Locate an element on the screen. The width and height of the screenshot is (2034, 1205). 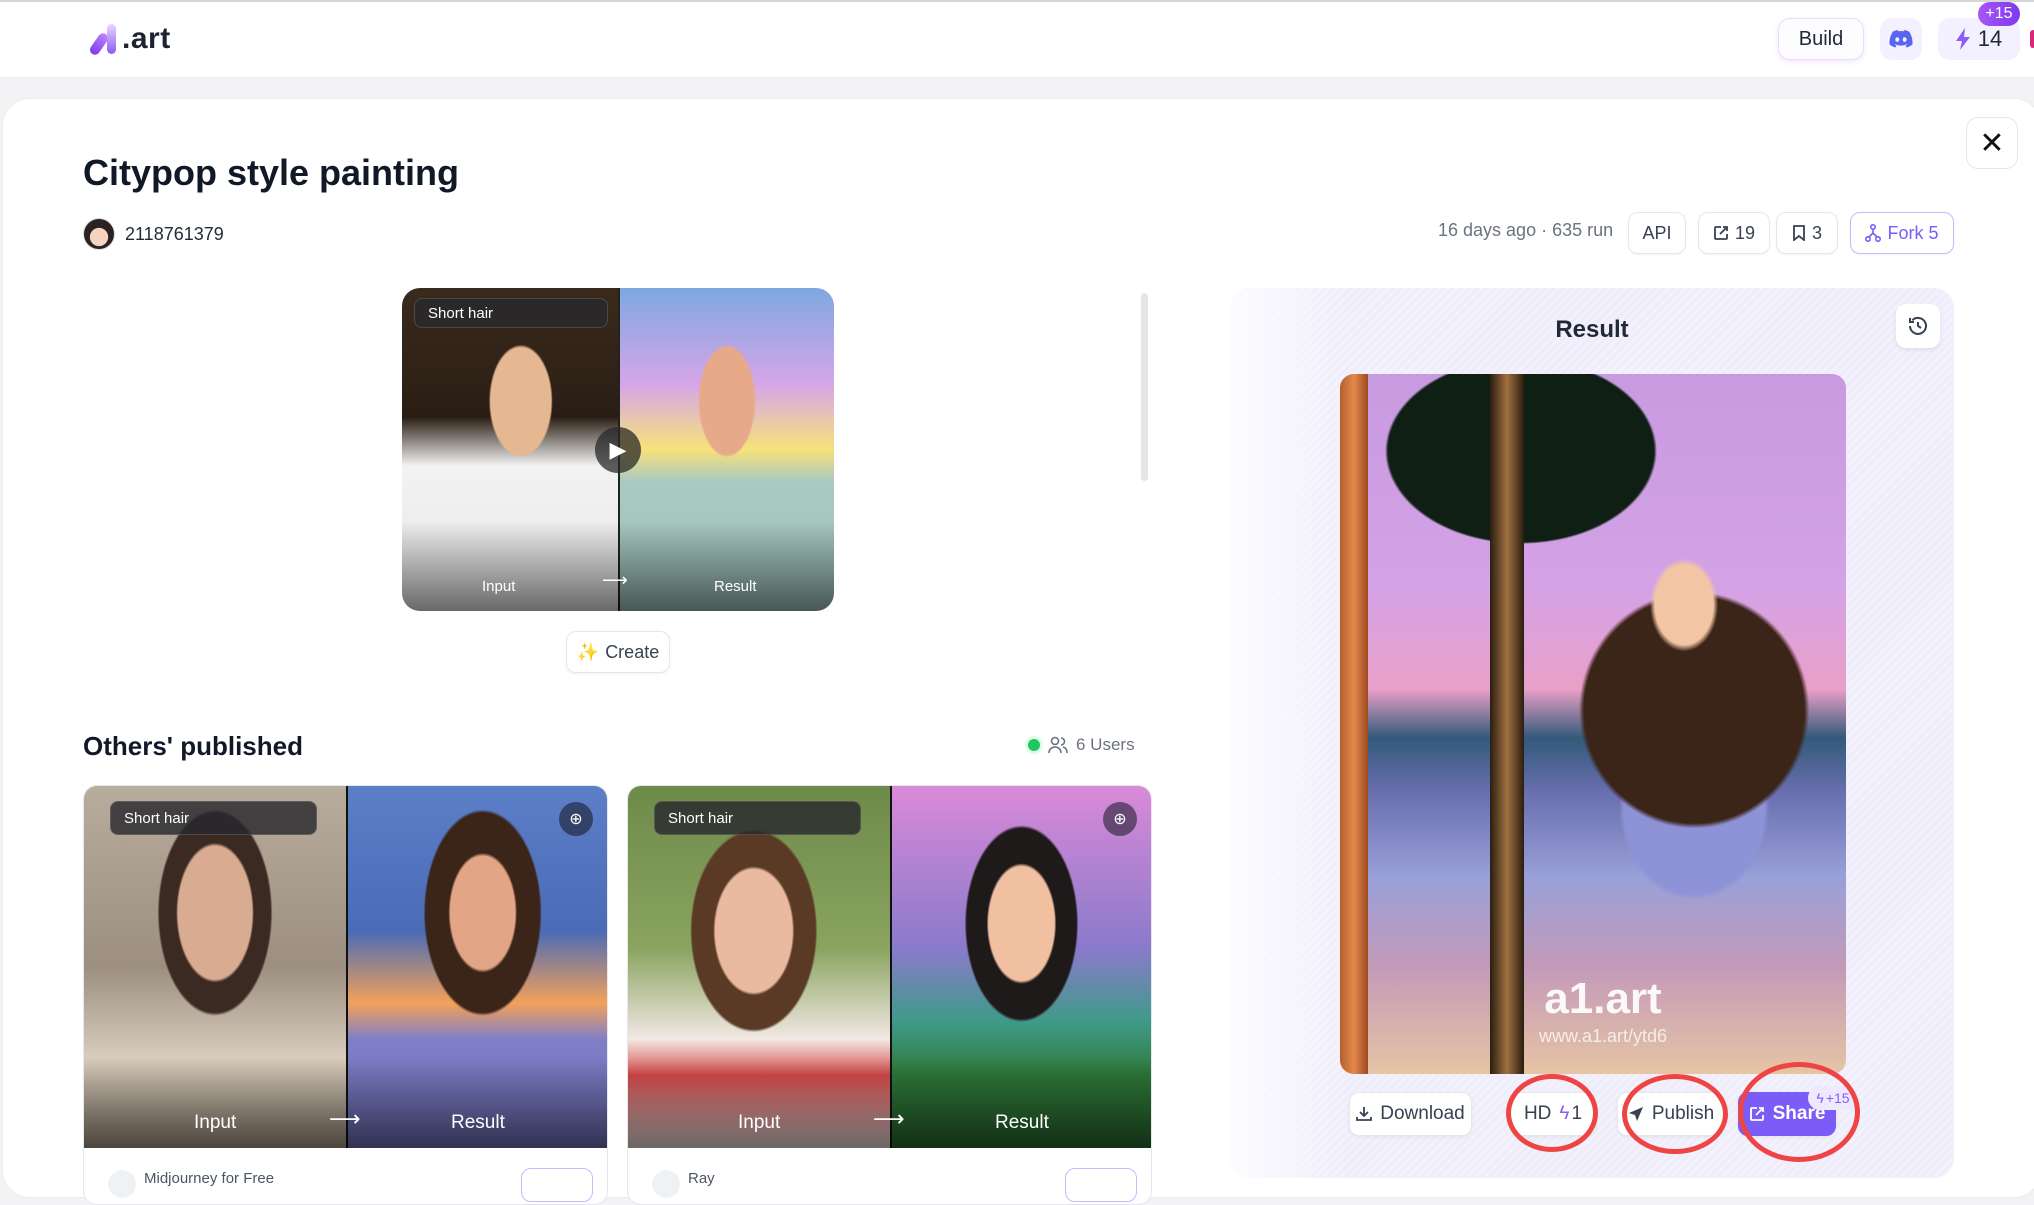
watermark-url: www.a1.art/ytd6 is located at coordinates (1603, 1036).